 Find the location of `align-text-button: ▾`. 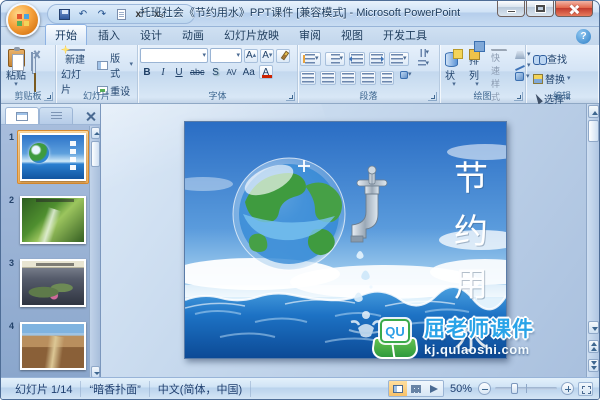

align-text-button: ▾ is located at coordinates (424, 64).